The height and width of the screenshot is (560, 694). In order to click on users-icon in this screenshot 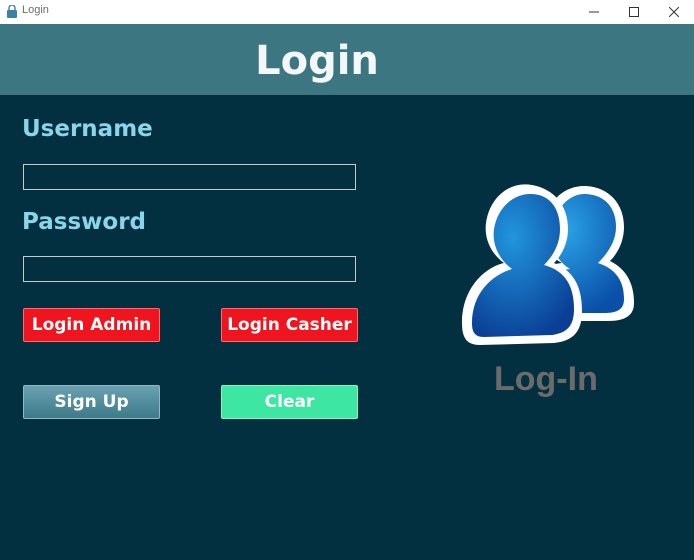, I will do `click(548, 264)`.